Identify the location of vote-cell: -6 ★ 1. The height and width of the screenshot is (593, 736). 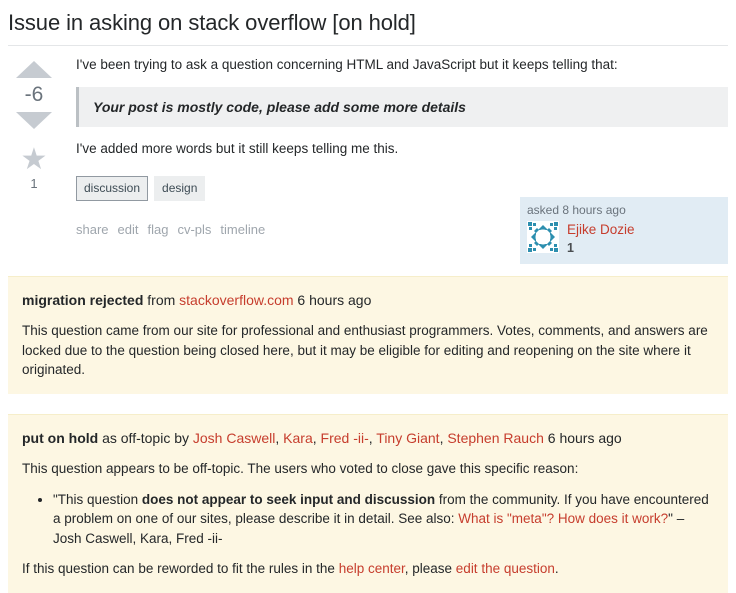
(34, 159).